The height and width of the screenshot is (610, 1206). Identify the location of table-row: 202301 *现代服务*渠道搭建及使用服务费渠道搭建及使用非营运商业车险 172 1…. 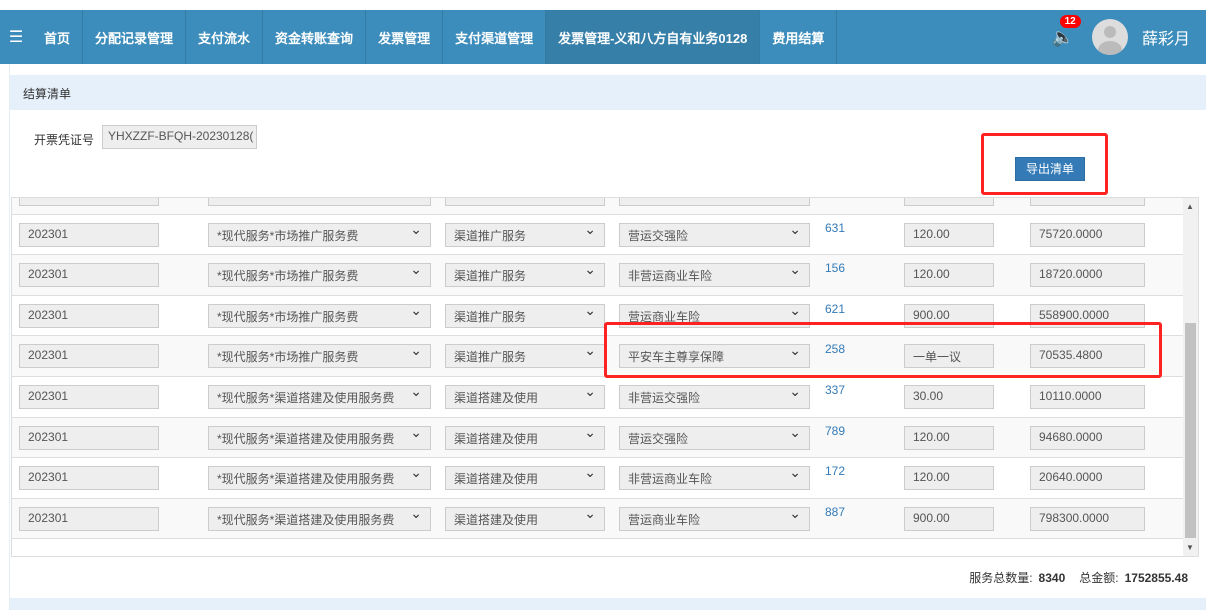
(598, 478).